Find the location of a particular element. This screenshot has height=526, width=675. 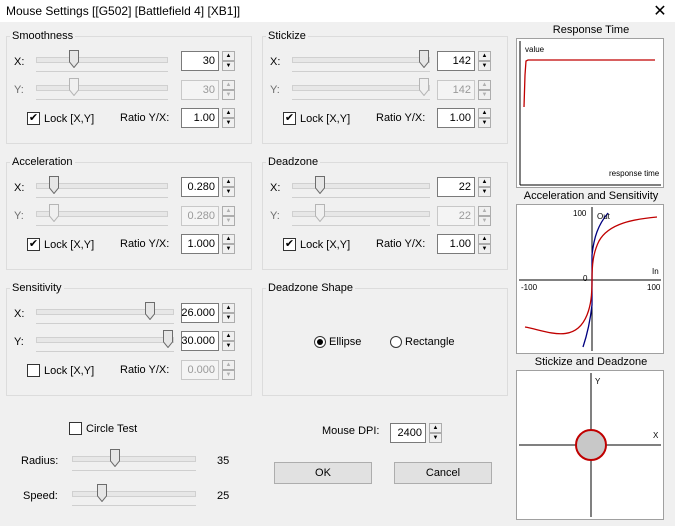

deadzone-ratio-label: Ratio Y/X: is located at coordinates (401, 244).